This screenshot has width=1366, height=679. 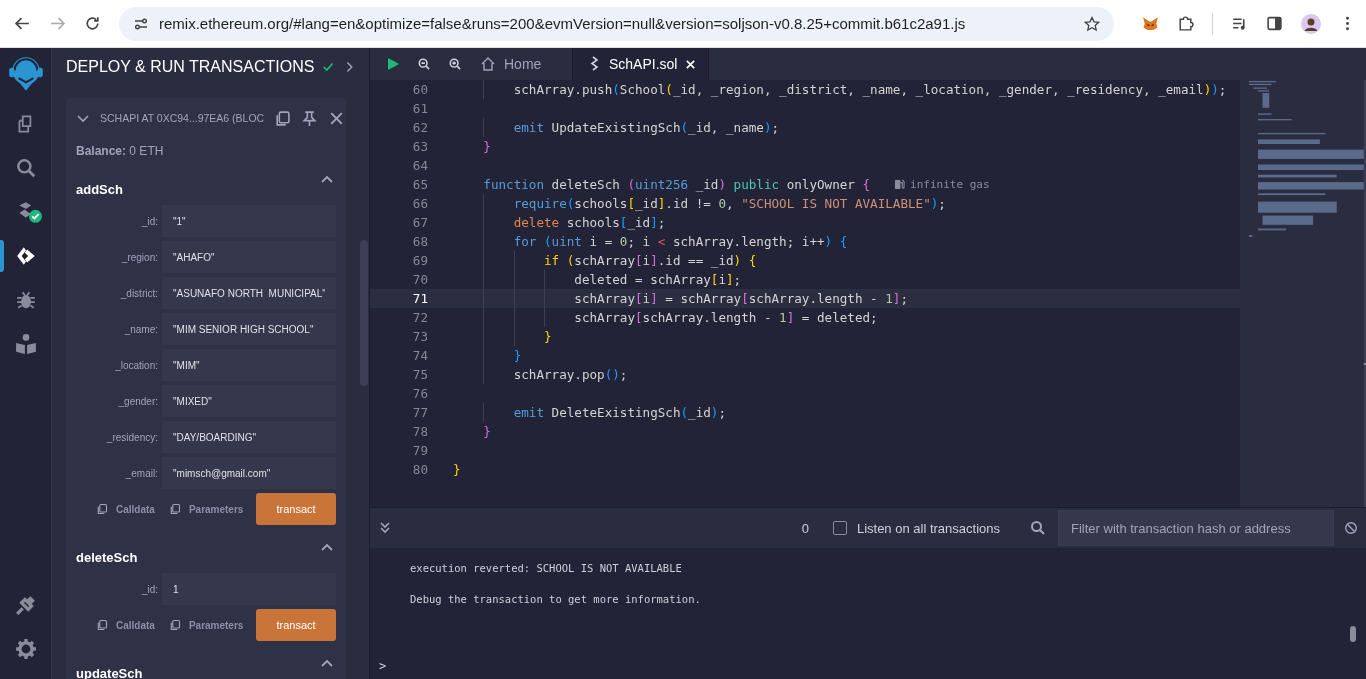 What do you see at coordinates (25, 344) in the screenshot?
I see `book-reader-icon` at bounding box center [25, 344].